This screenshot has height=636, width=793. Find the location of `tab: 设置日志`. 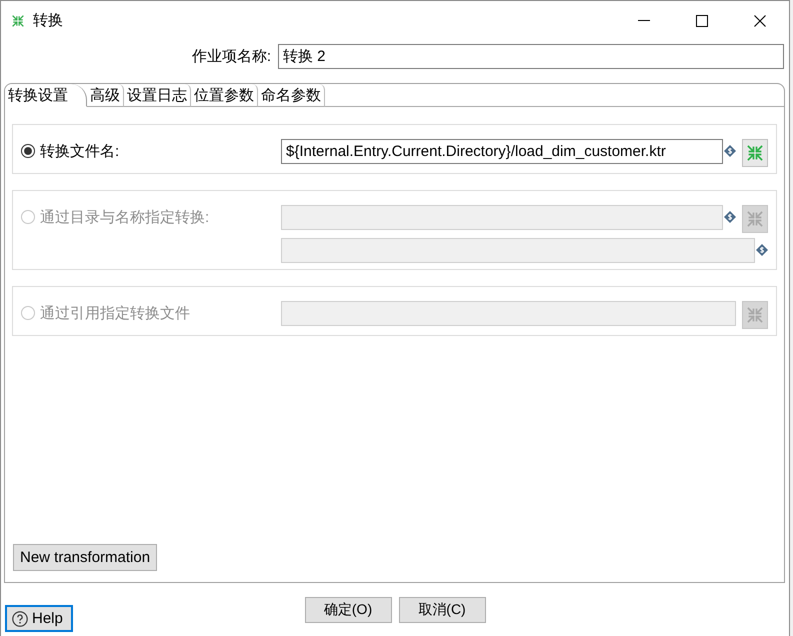

tab: 设置日志 is located at coordinates (157, 95).